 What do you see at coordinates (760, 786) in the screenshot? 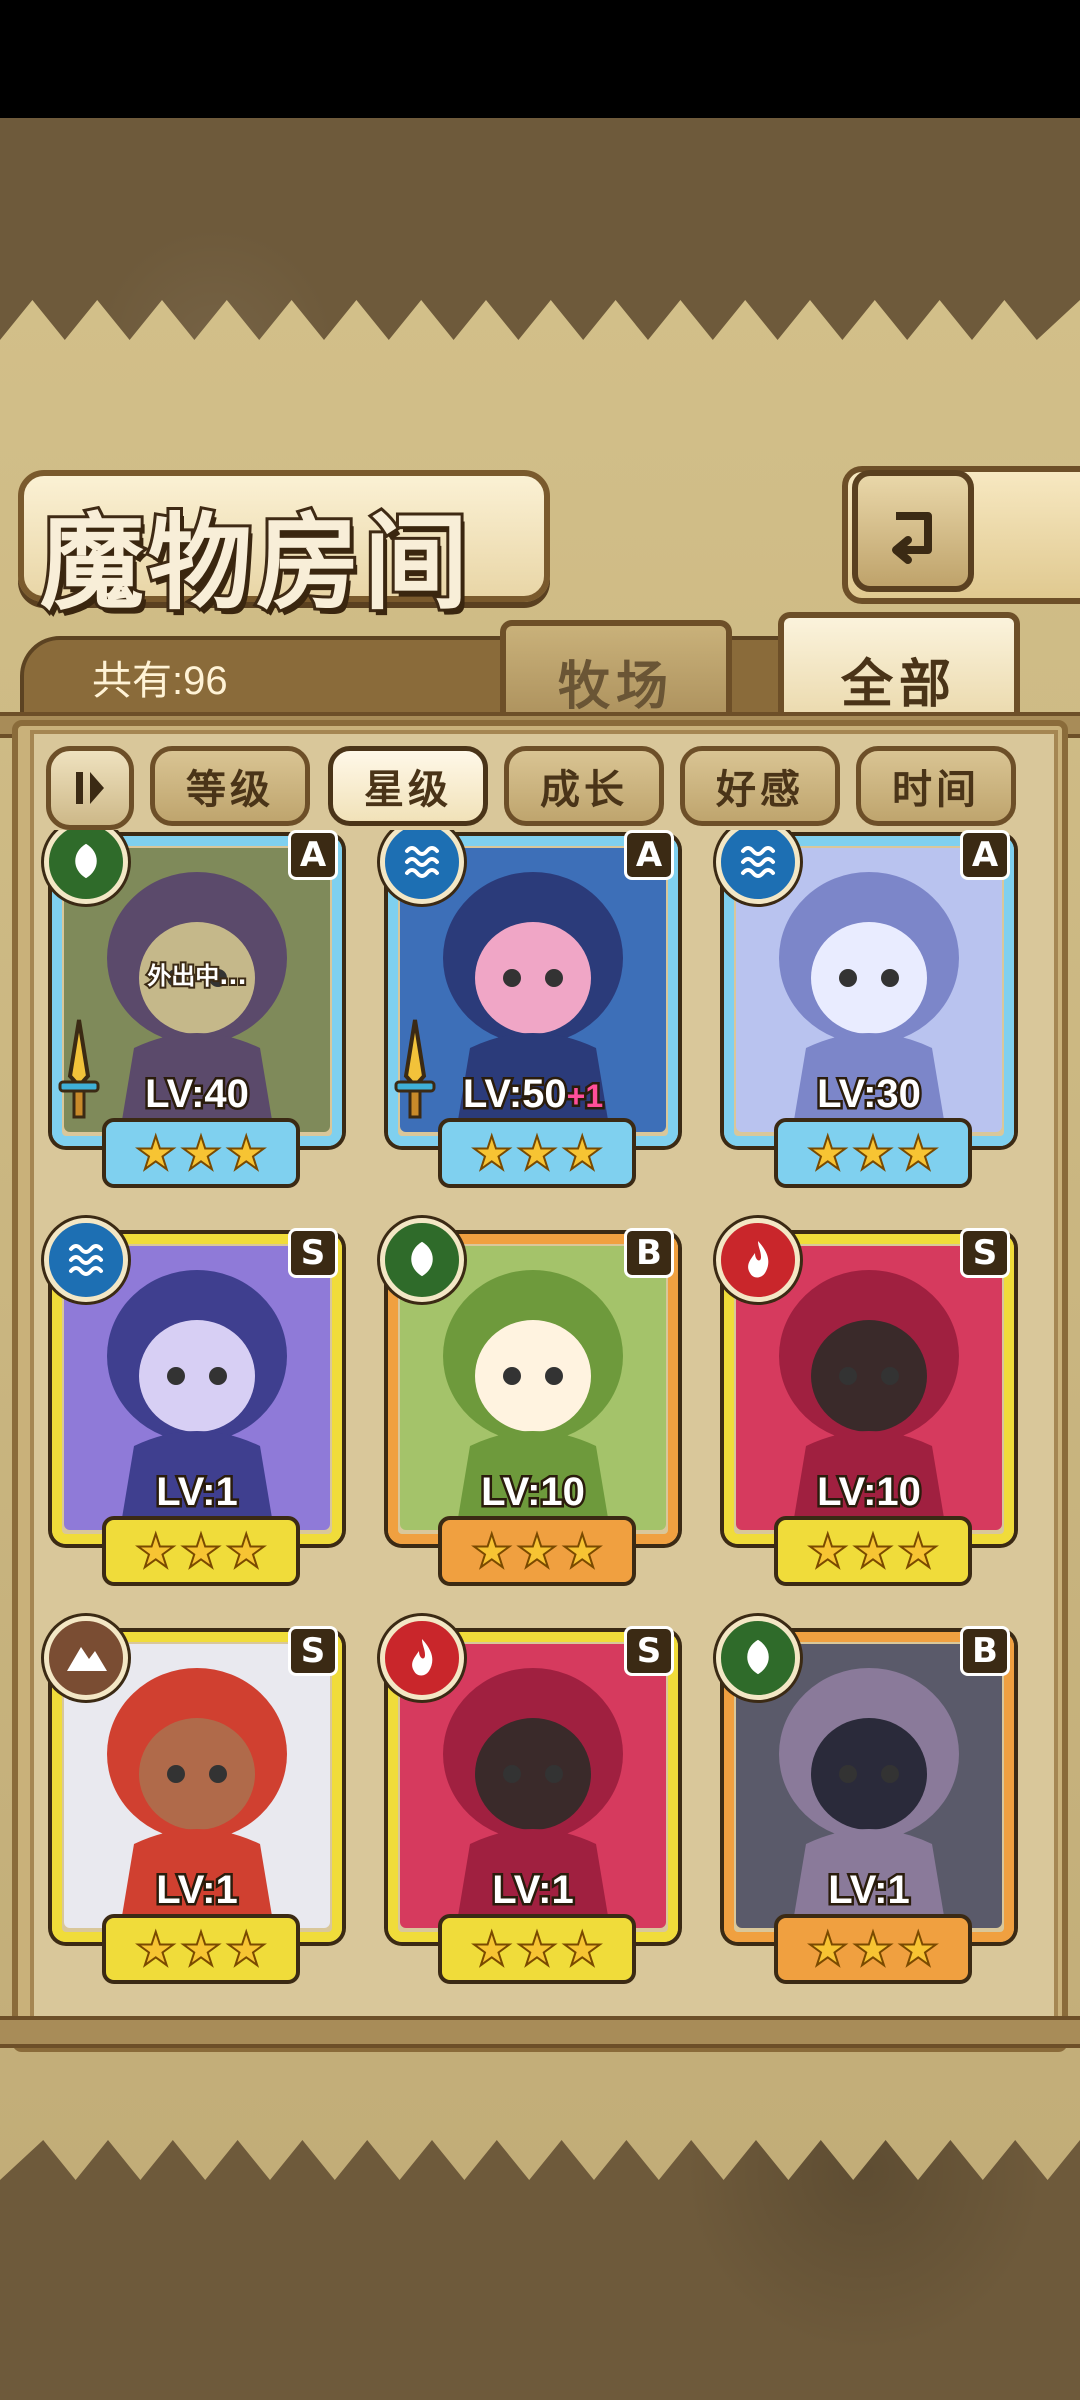
I see `sort-by-affection-button: 好感` at bounding box center [760, 786].